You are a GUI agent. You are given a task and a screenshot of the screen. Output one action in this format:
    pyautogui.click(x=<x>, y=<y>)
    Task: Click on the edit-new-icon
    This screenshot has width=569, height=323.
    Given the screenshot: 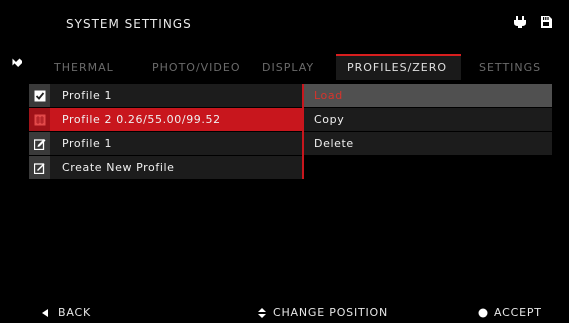 What is the action you would take?
    pyautogui.click(x=39, y=167)
    